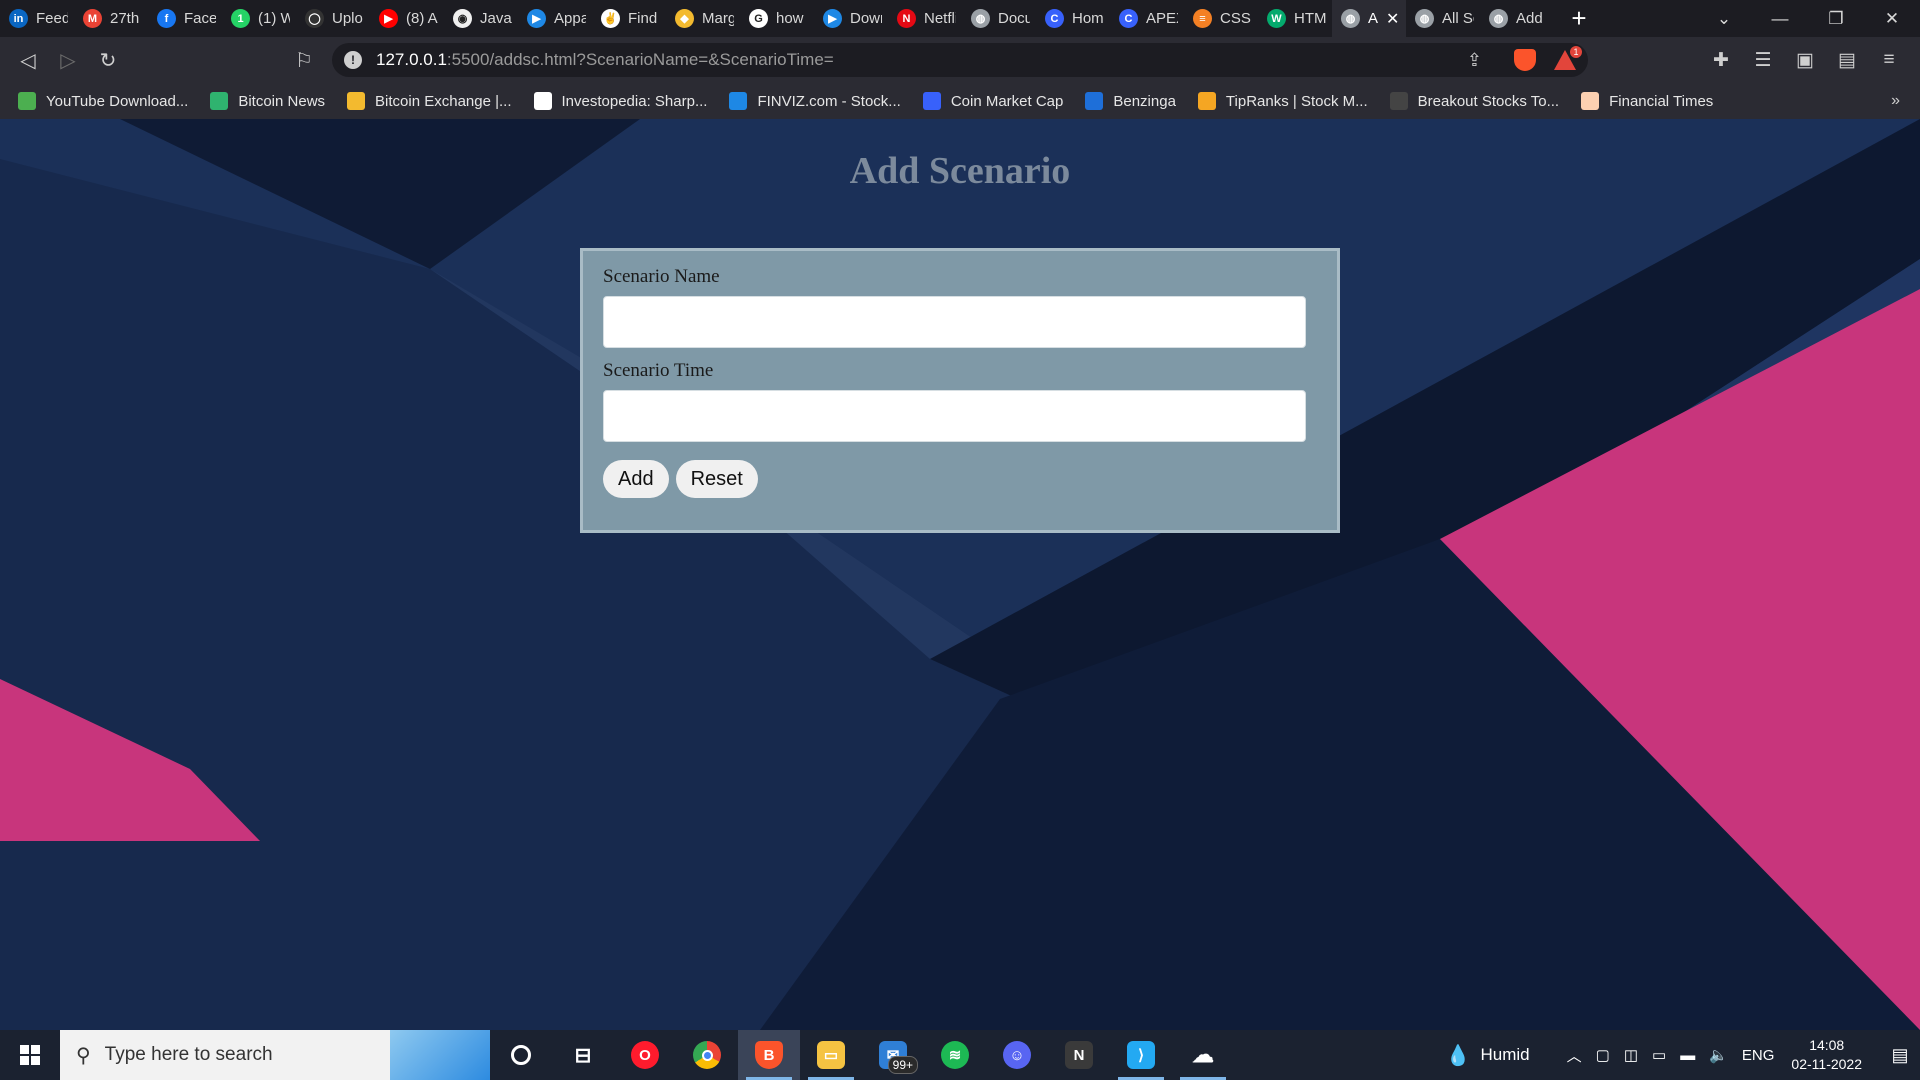  I want to click on forward-button: ▷, so click(68, 60).